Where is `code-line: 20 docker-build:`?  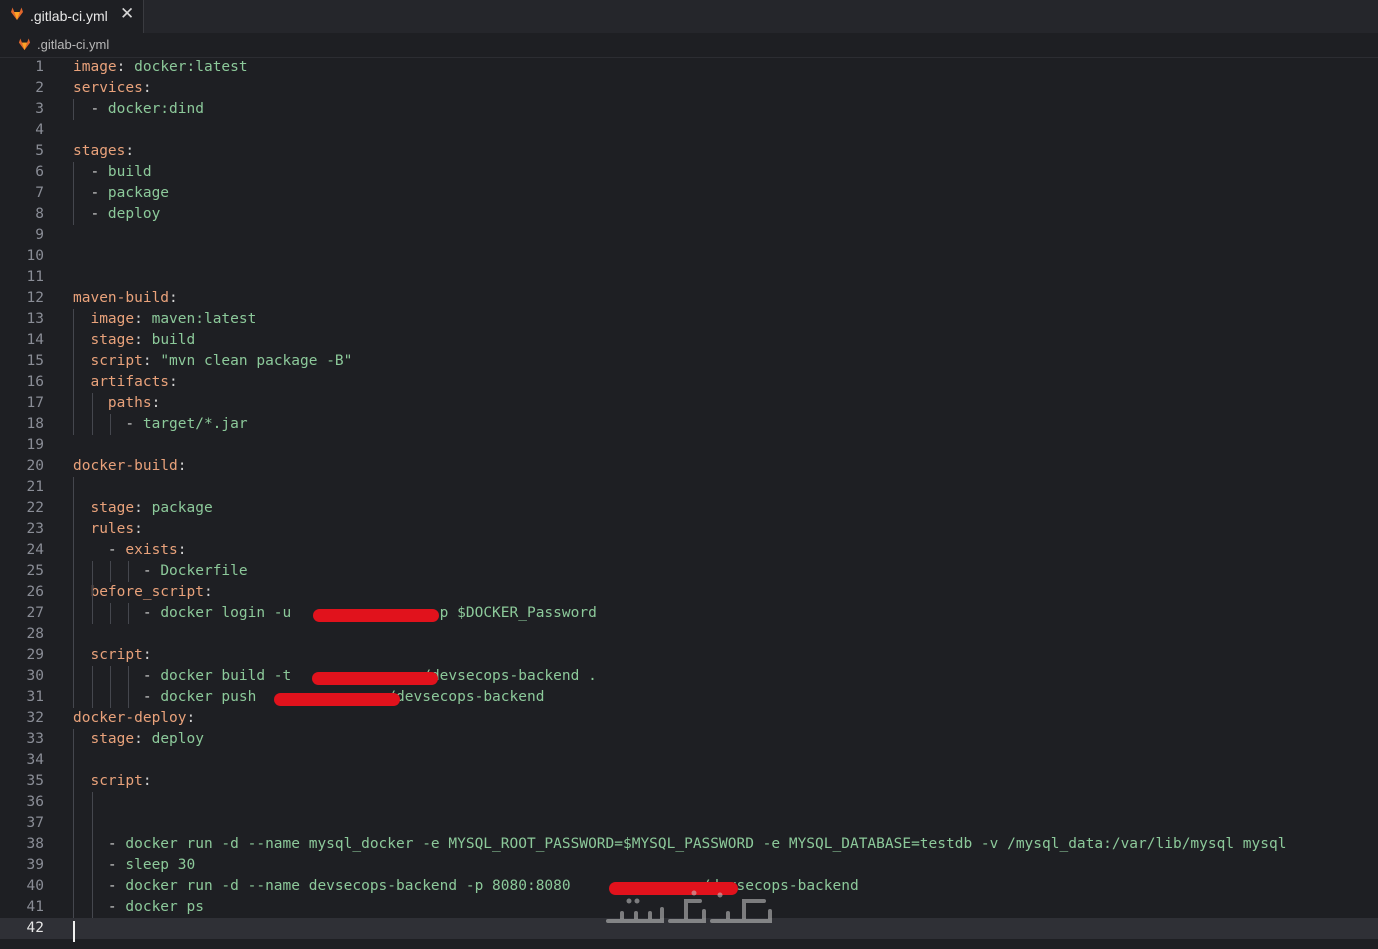 code-line: 20 docker-build: is located at coordinates (689, 466).